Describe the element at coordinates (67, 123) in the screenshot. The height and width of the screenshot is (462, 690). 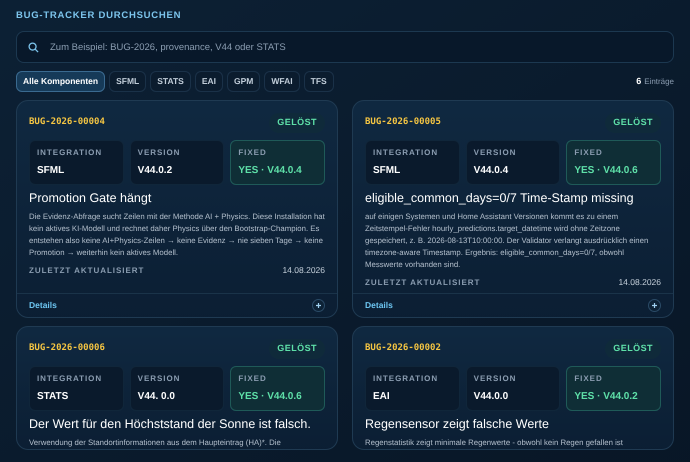
I see `bug-id: BUG-2026-00004` at that location.